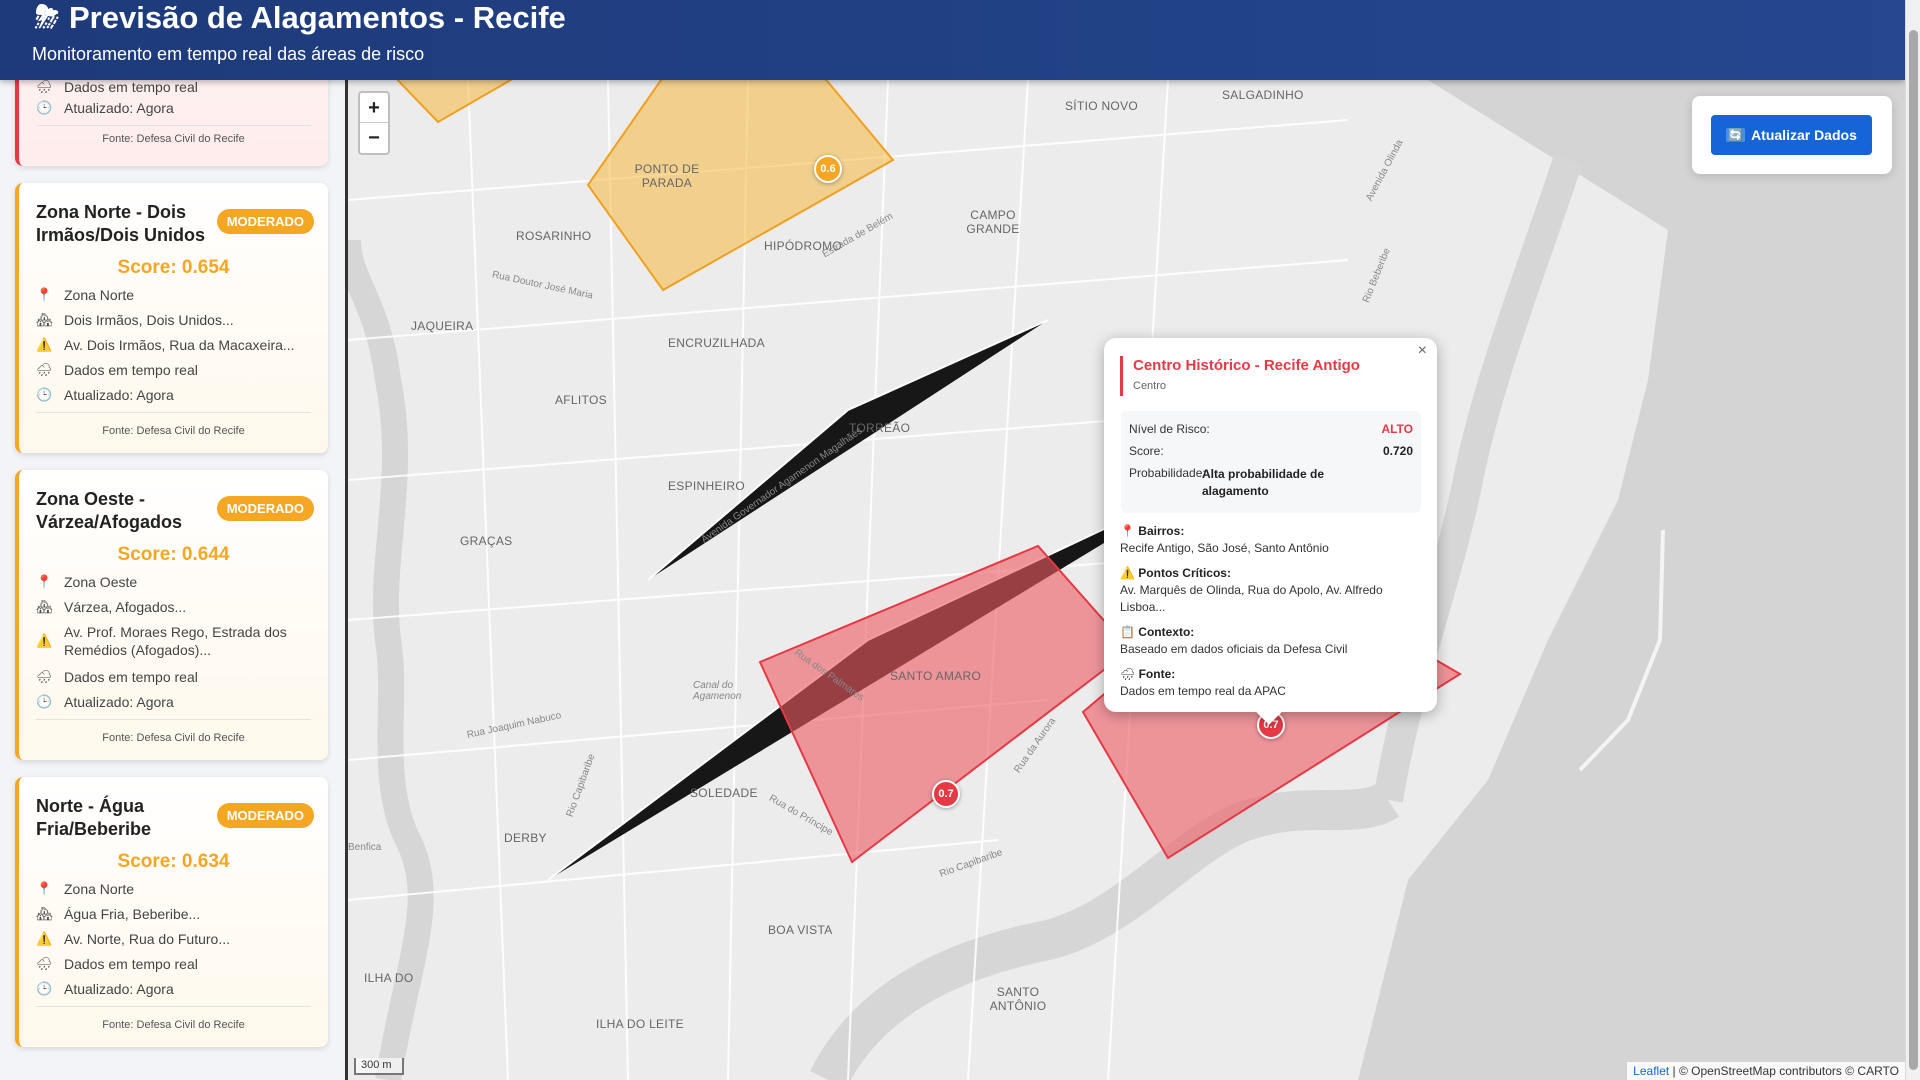 This screenshot has width=1920, height=1080. What do you see at coordinates (105, 108) in the screenshot?
I see `card-updated-row: 🕒 Atualizado: Agora` at bounding box center [105, 108].